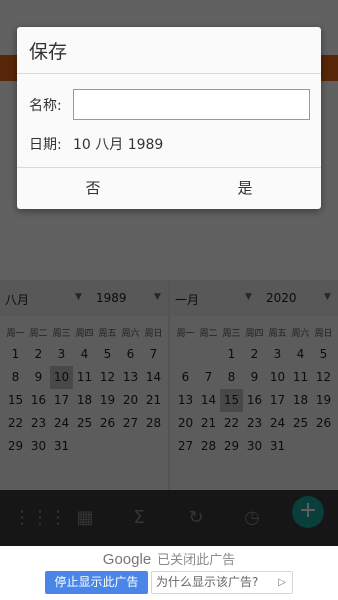  Describe the element at coordinates (45, 145) in the screenshot. I see `date-label: 日期:` at that location.